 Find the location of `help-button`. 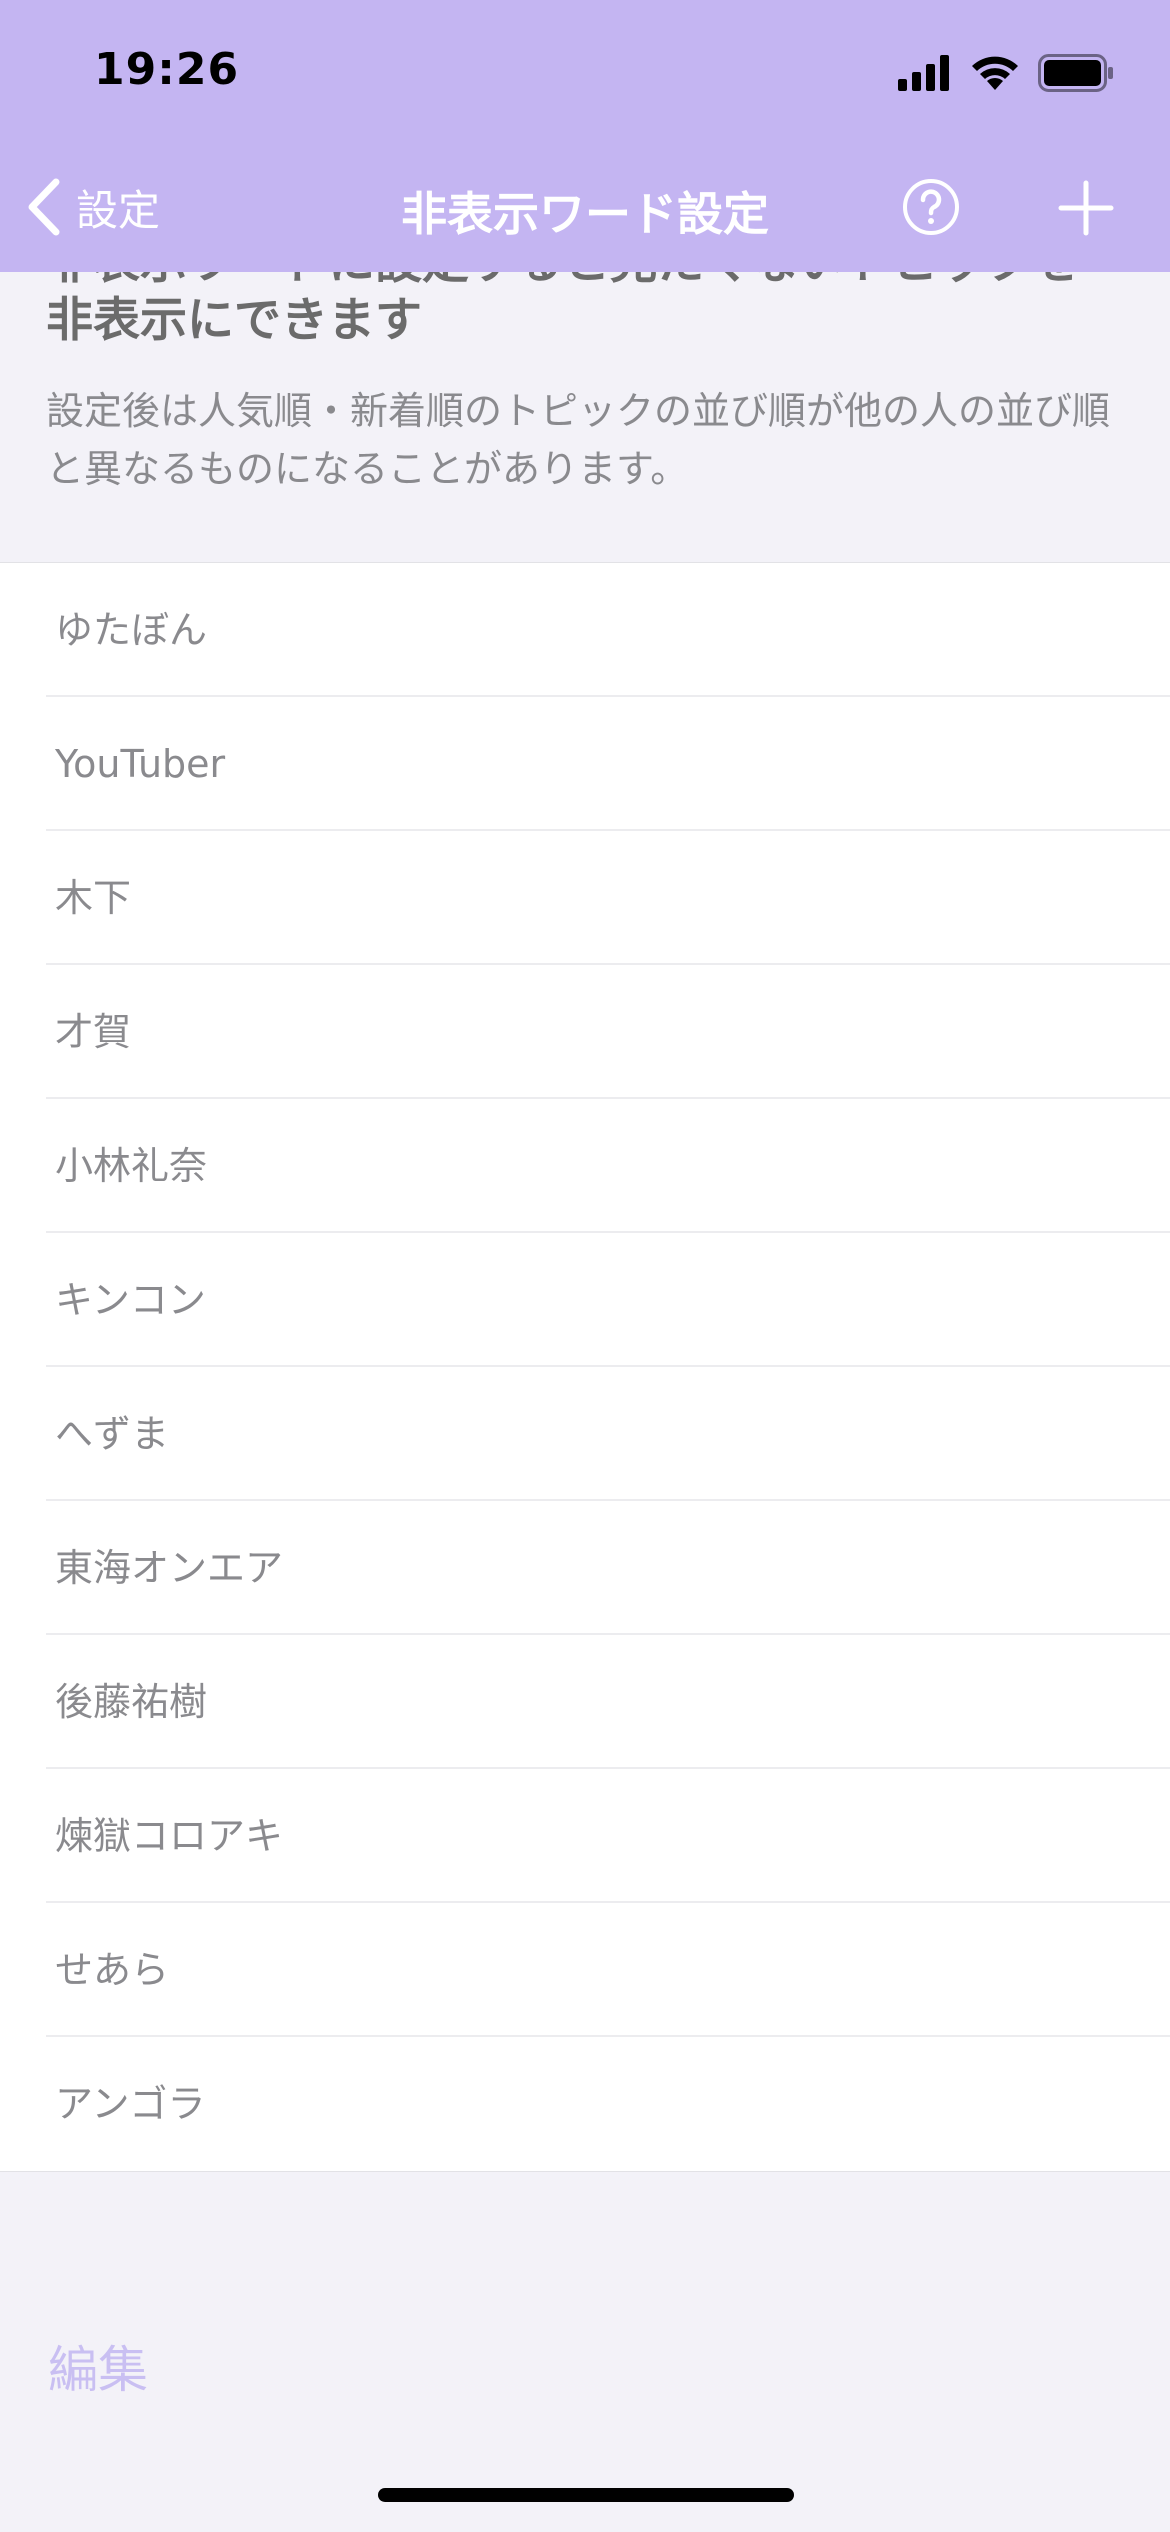

help-button is located at coordinates (931, 207).